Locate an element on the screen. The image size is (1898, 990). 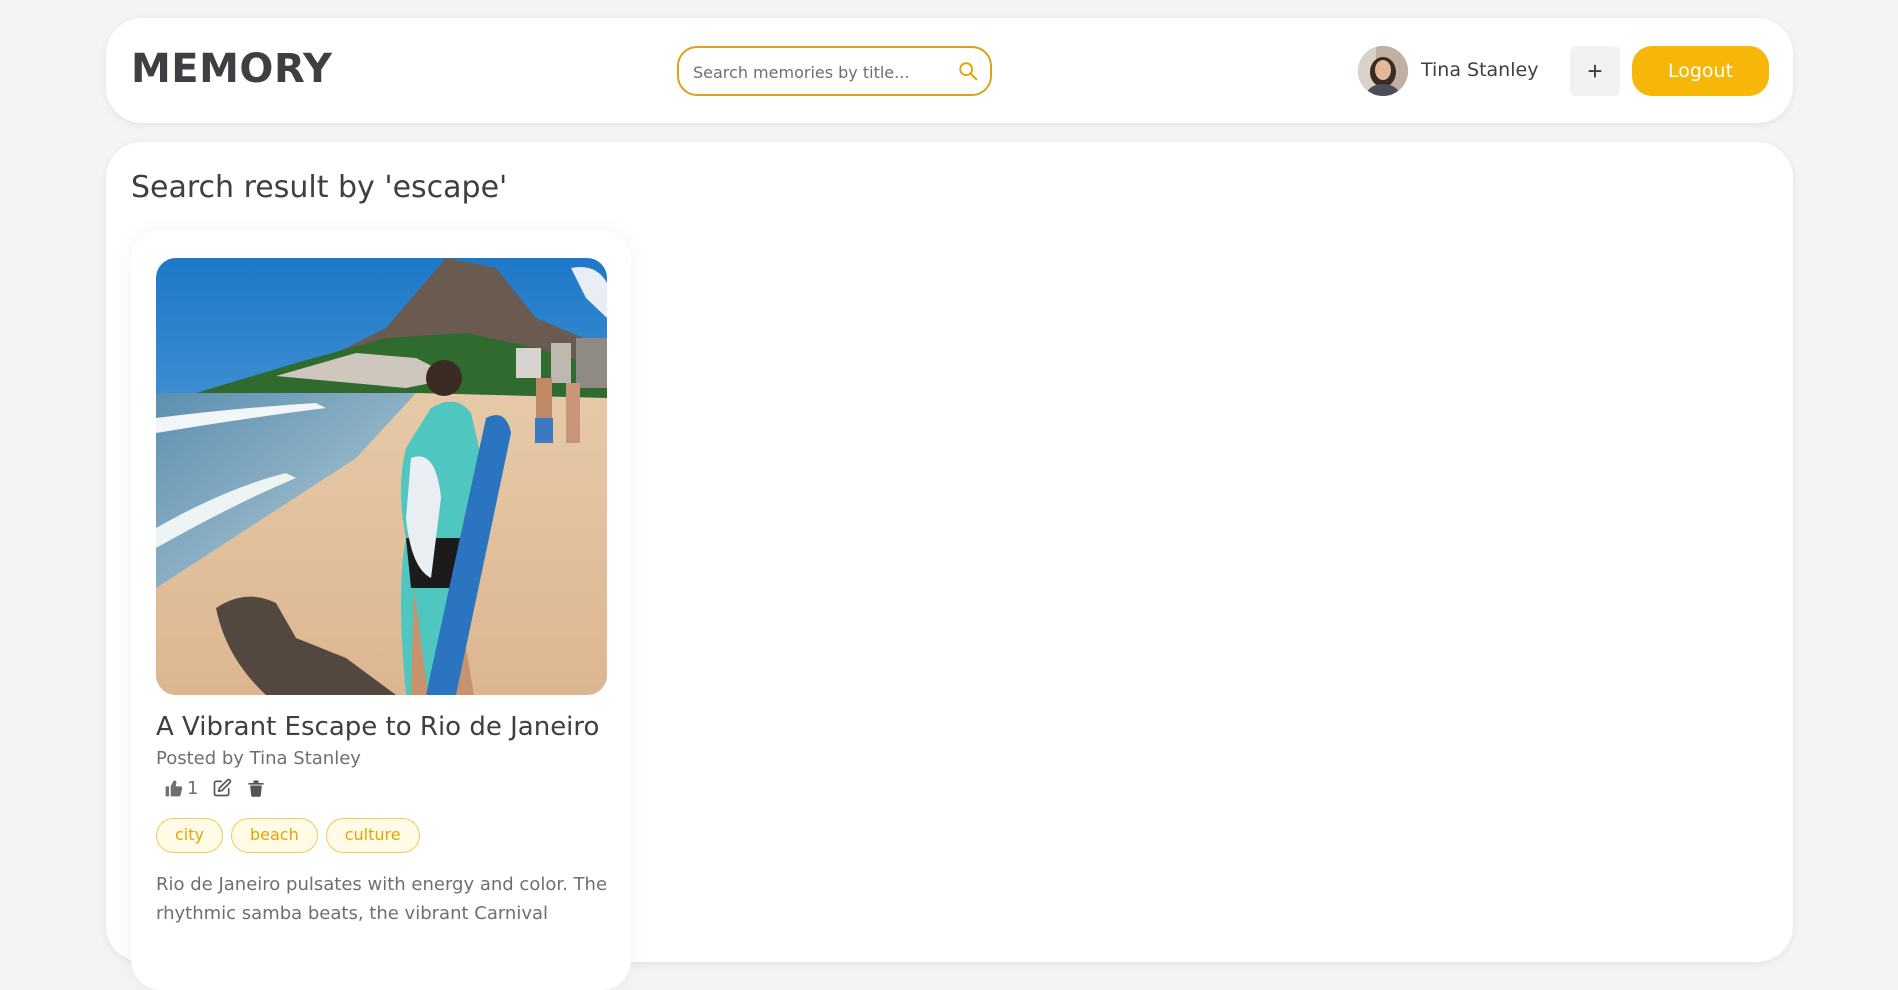
memory-image is located at coordinates (381, 476).